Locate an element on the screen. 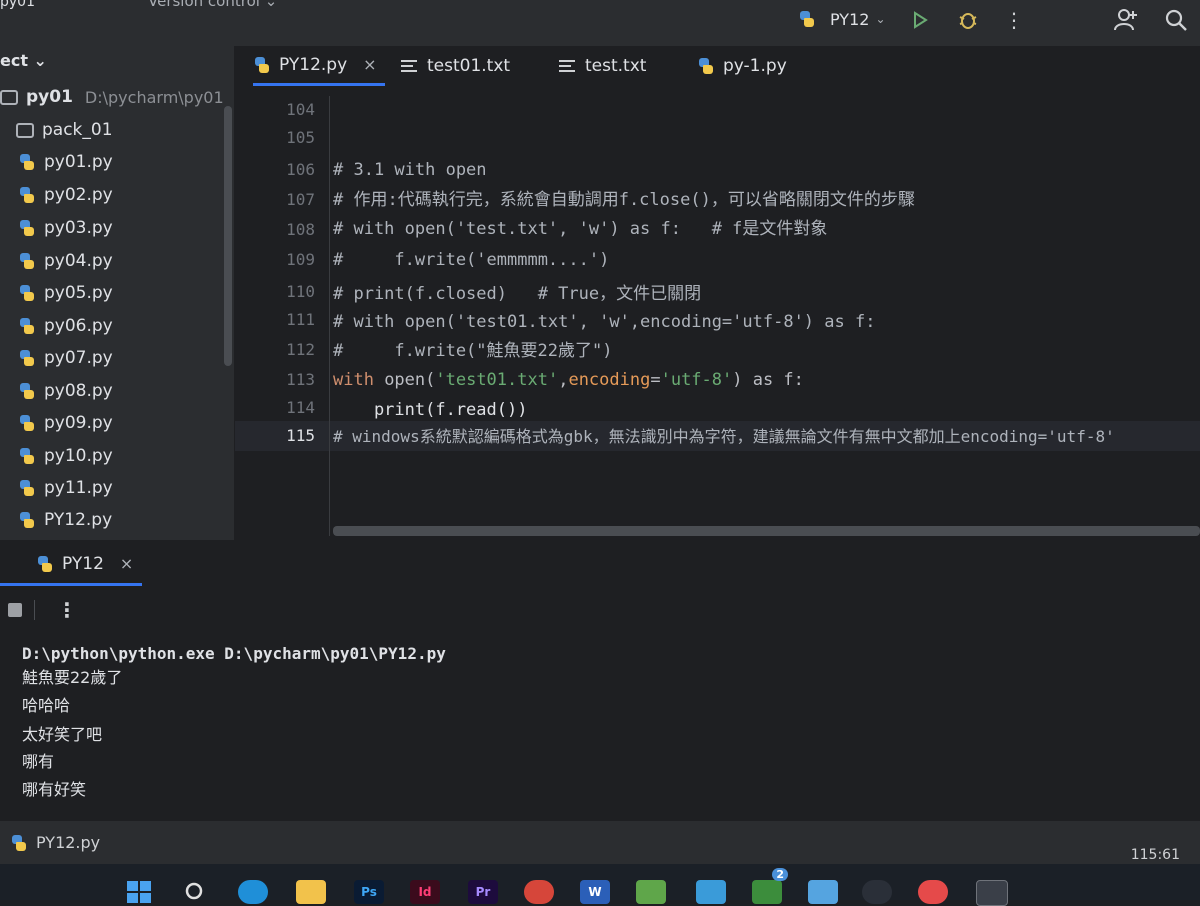  word-icon: W is located at coordinates (595, 892).